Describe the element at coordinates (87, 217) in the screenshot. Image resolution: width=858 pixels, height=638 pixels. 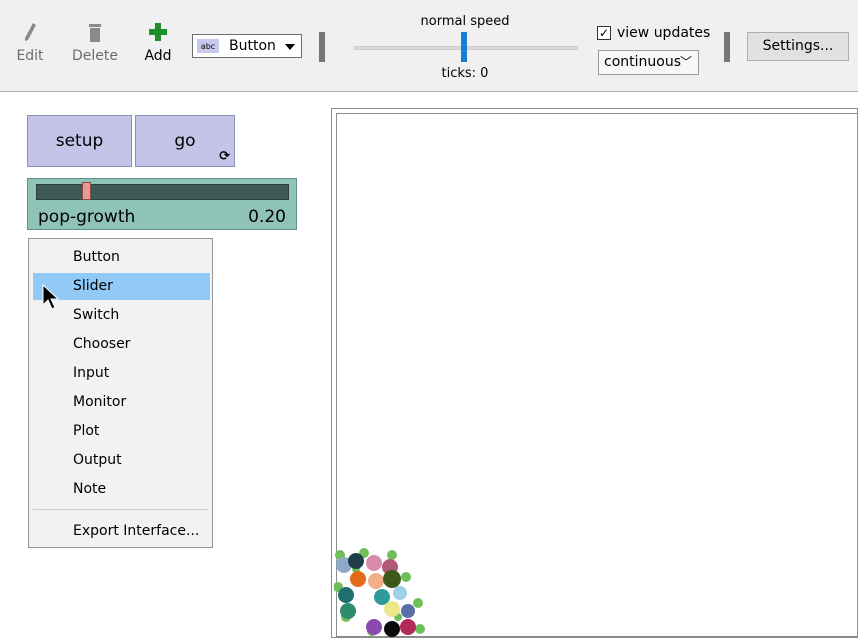
I see `slider-name: pop-growth` at that location.